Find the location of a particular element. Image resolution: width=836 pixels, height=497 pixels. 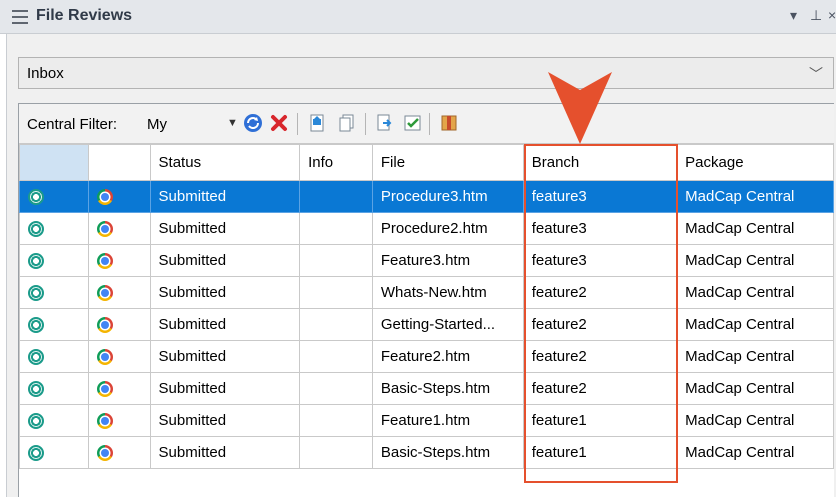

accept-review-icon is located at coordinates (413, 123).